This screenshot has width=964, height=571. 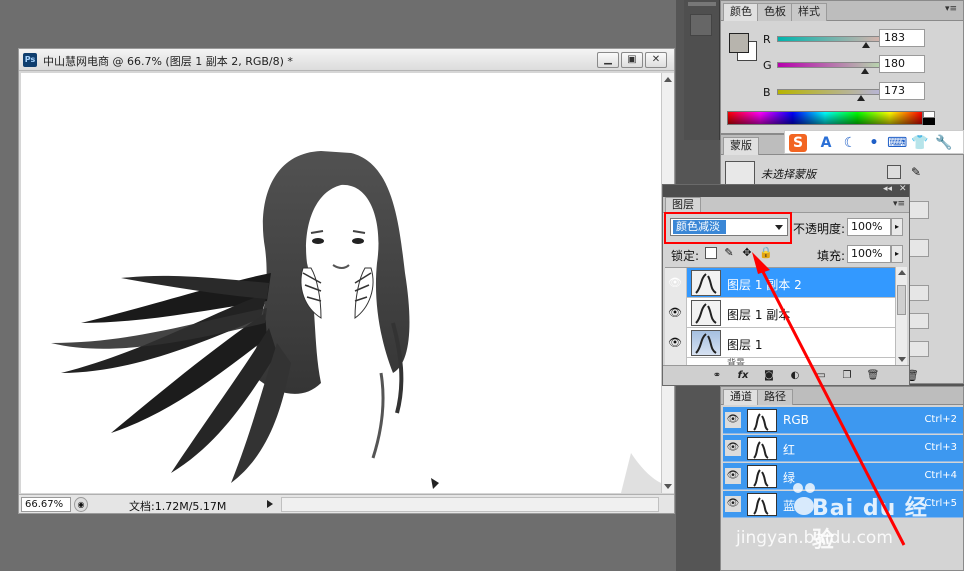 I want to click on channel-row-green: 👁 绿 Ctrl+4, so click(x=843, y=476).